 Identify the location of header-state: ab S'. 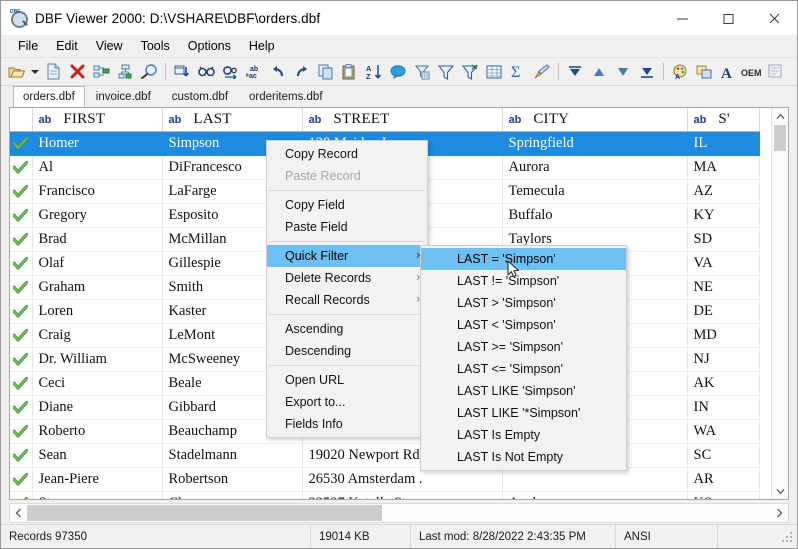
(723, 120).